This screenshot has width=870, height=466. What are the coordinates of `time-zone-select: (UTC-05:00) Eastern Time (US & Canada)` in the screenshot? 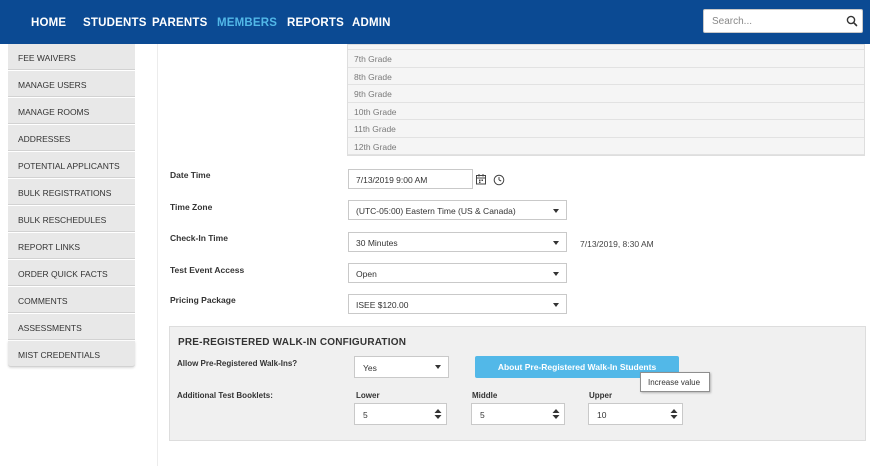 It's located at (457, 210).